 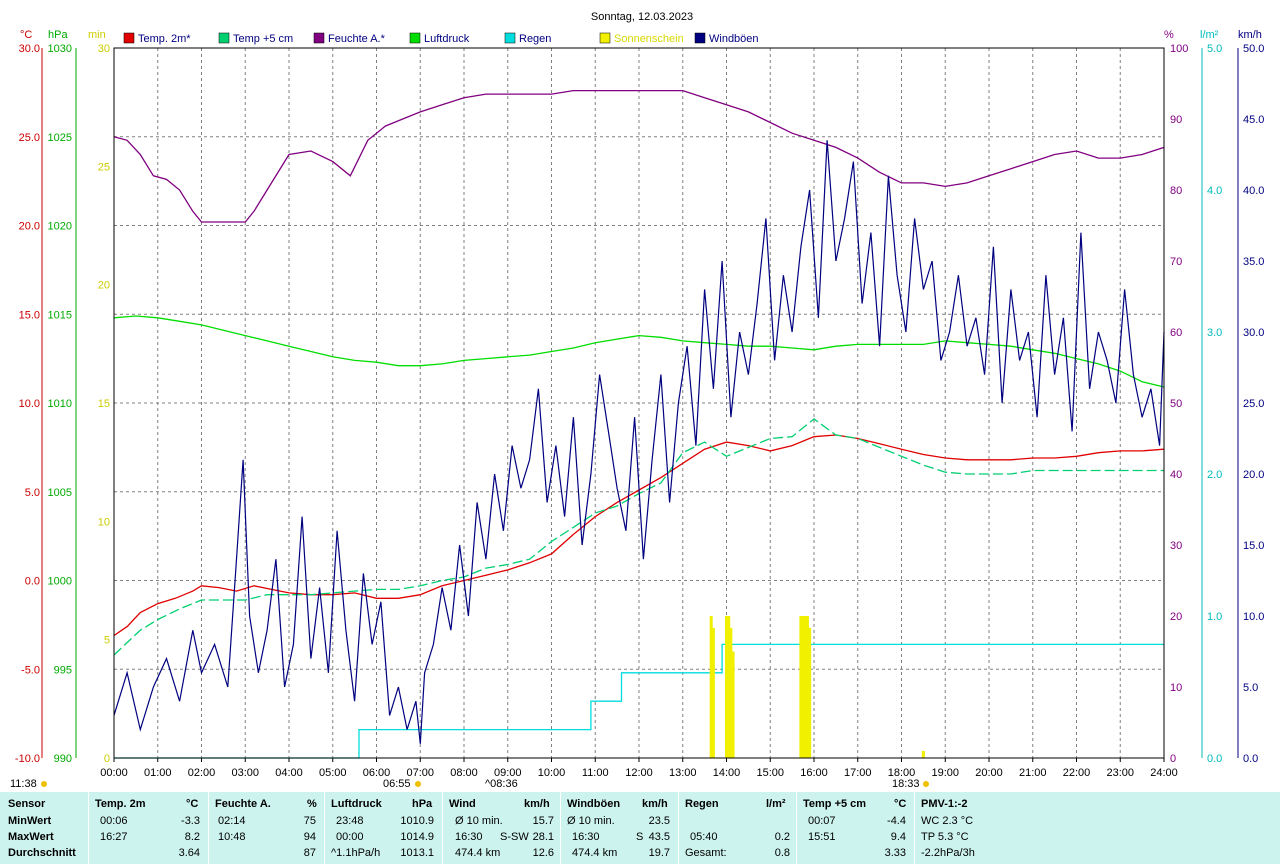 What do you see at coordinates (1077, 773) in the screenshot?
I see `x-tick-label: 22:00` at bounding box center [1077, 773].